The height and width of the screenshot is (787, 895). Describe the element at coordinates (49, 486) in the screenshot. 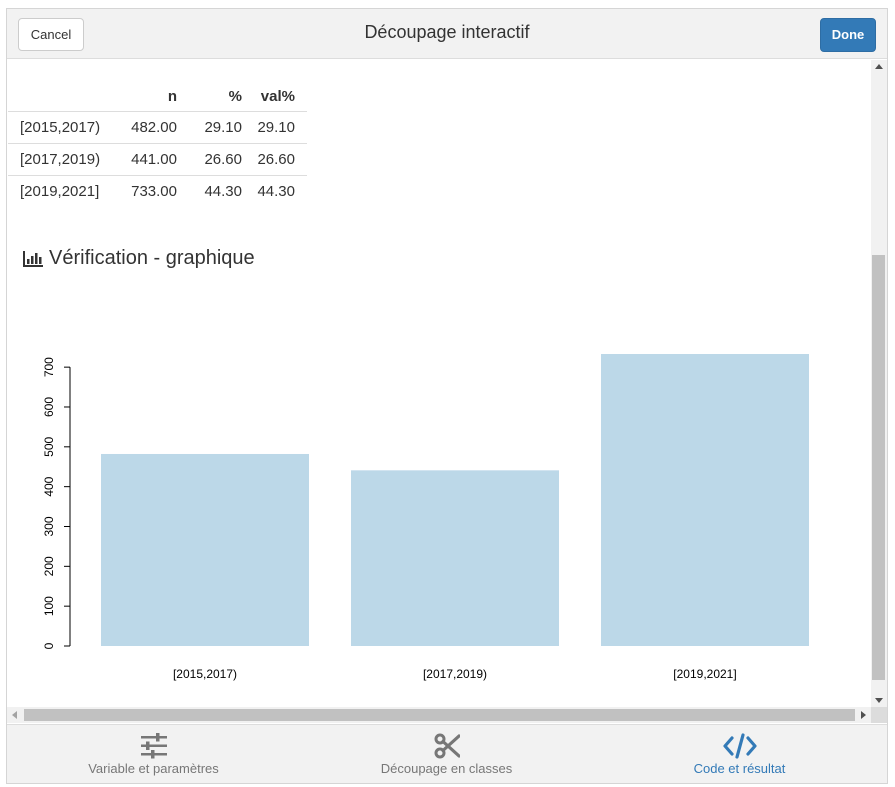

I see `y-tick-label: 400` at that location.